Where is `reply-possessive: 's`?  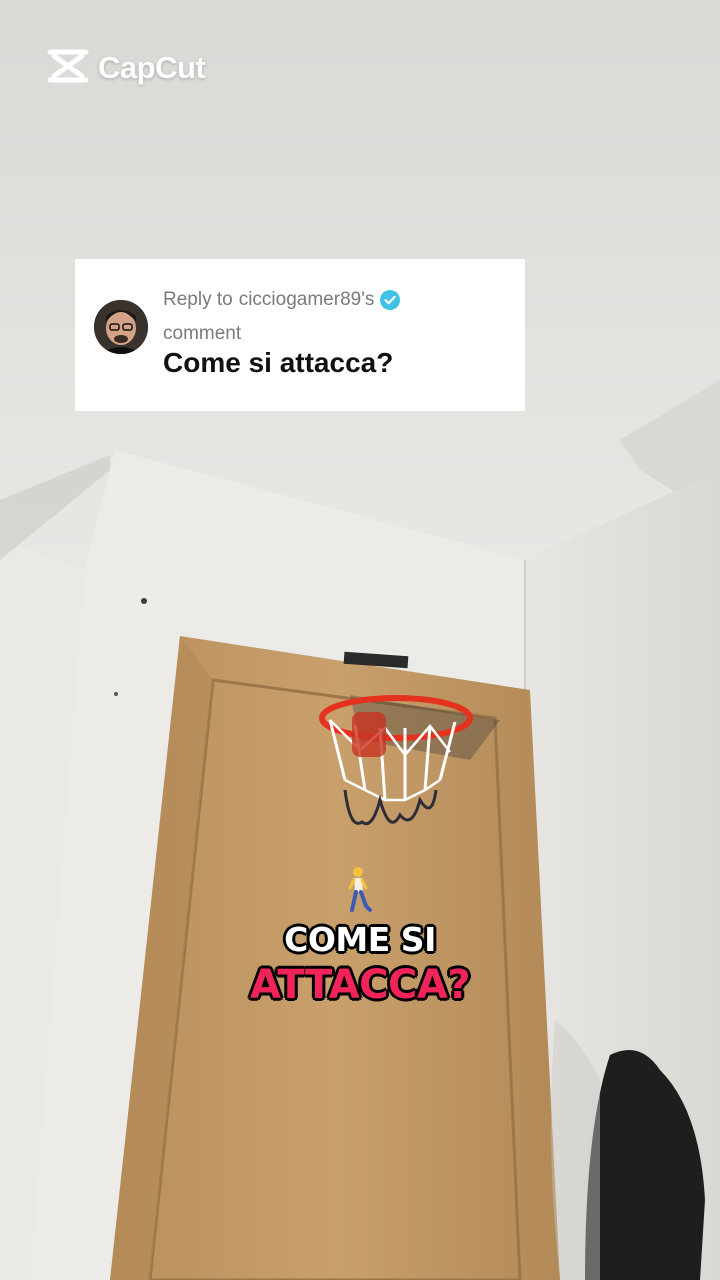
reply-possessive: 's is located at coordinates (368, 299).